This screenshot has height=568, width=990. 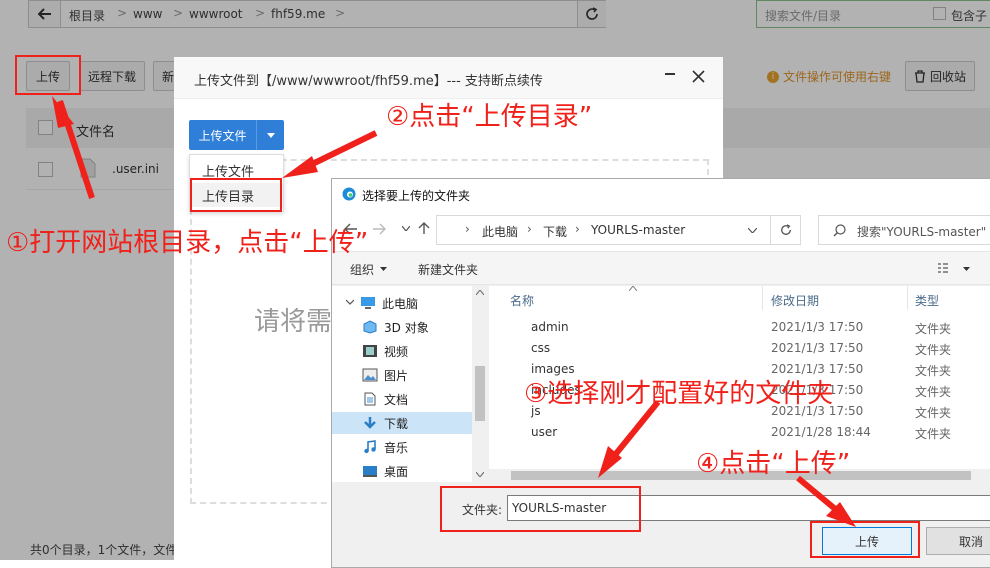 What do you see at coordinates (187, 243) in the screenshot?
I see `annotation-step1: ①打开网站根目录，点击“上传”` at bounding box center [187, 243].